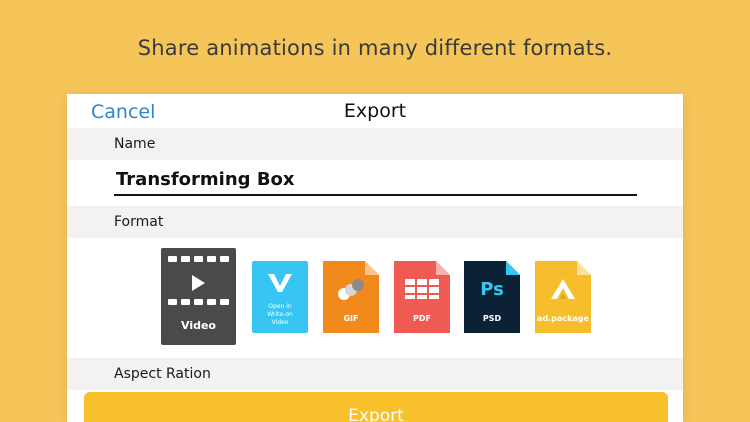 The height and width of the screenshot is (422, 750). Describe the element at coordinates (375, 144) in the screenshot. I see `name-section-header: Name` at that location.